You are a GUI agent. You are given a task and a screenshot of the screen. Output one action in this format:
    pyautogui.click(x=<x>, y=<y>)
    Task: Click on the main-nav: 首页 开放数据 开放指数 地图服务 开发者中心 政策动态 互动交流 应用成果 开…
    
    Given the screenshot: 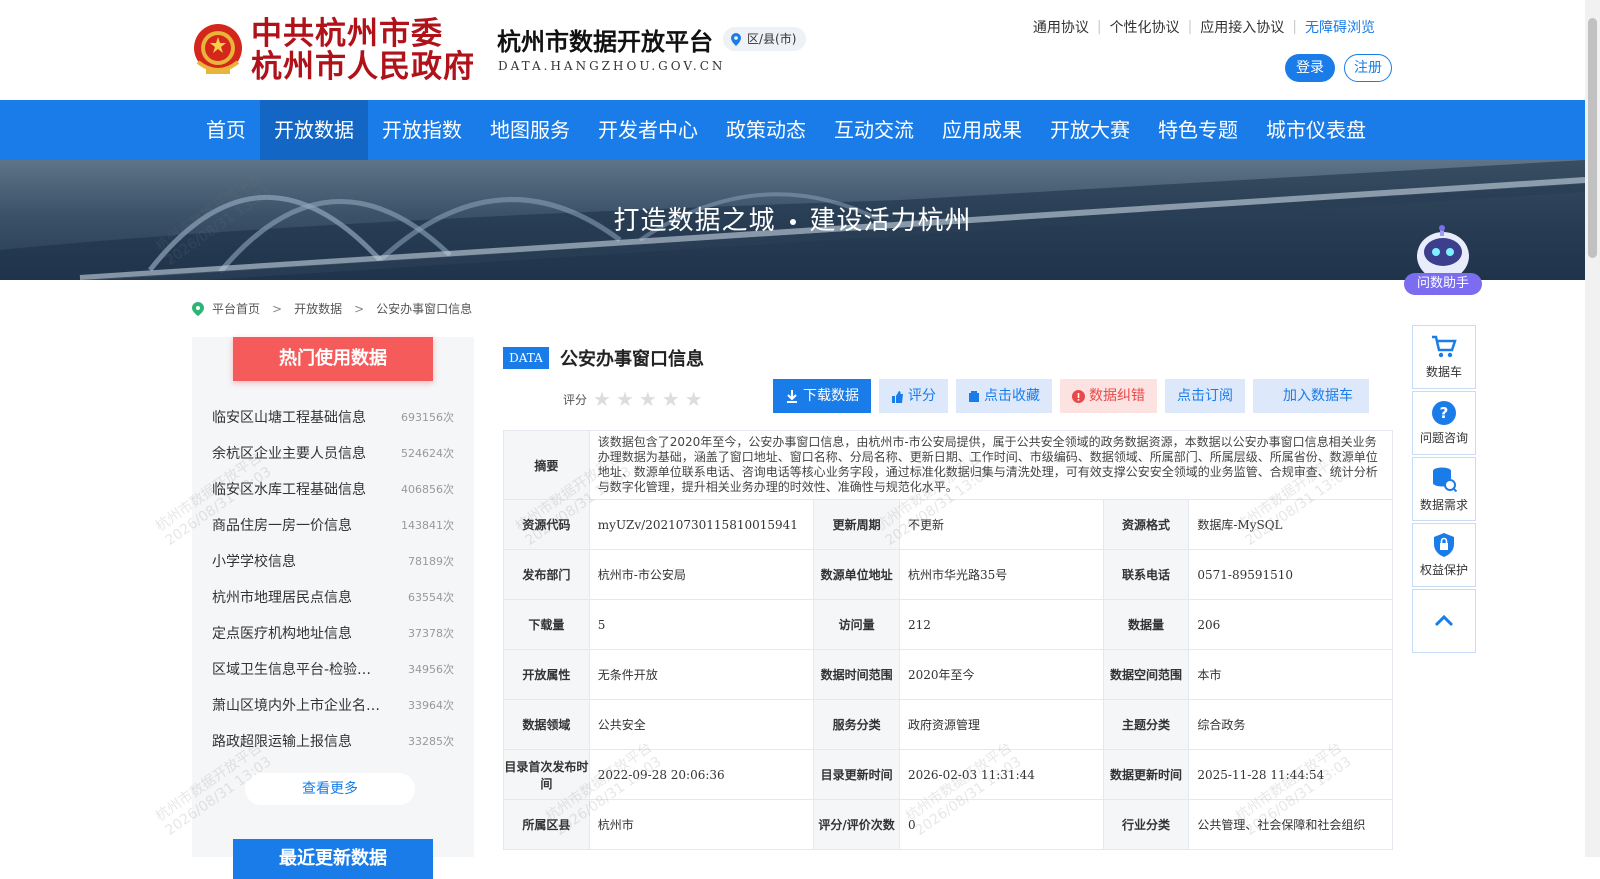 What is the action you would take?
    pyautogui.click(x=792, y=130)
    